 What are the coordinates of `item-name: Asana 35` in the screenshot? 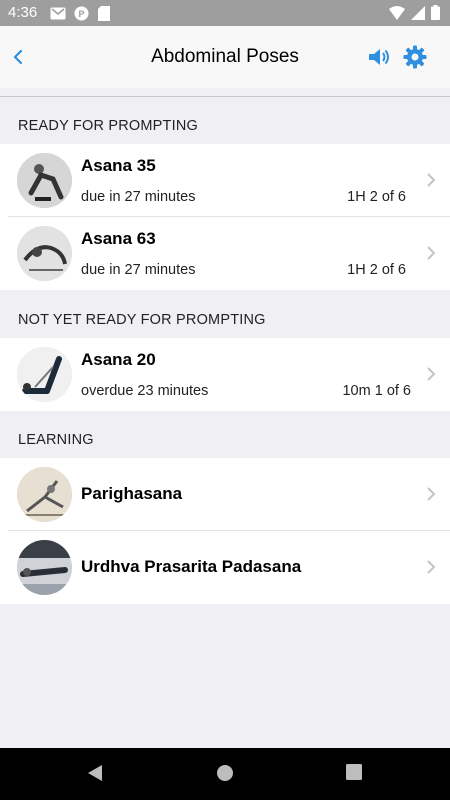 It's located at (118, 165).